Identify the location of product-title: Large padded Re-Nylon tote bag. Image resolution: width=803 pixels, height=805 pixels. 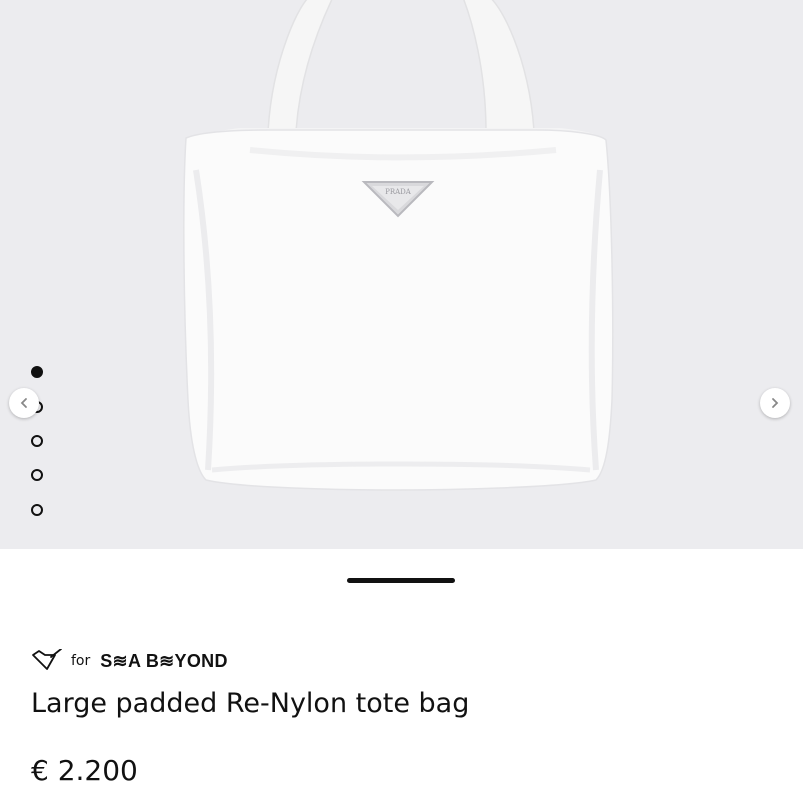
(250, 703).